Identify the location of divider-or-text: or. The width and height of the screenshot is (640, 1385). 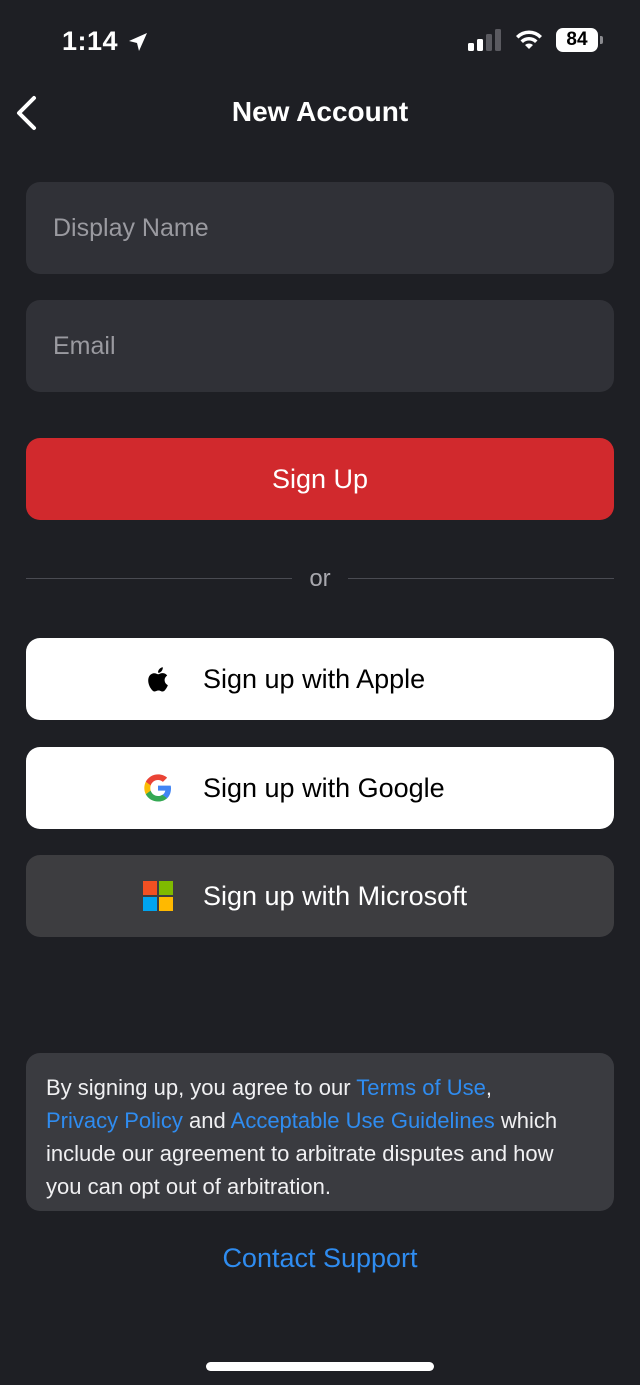
(320, 578).